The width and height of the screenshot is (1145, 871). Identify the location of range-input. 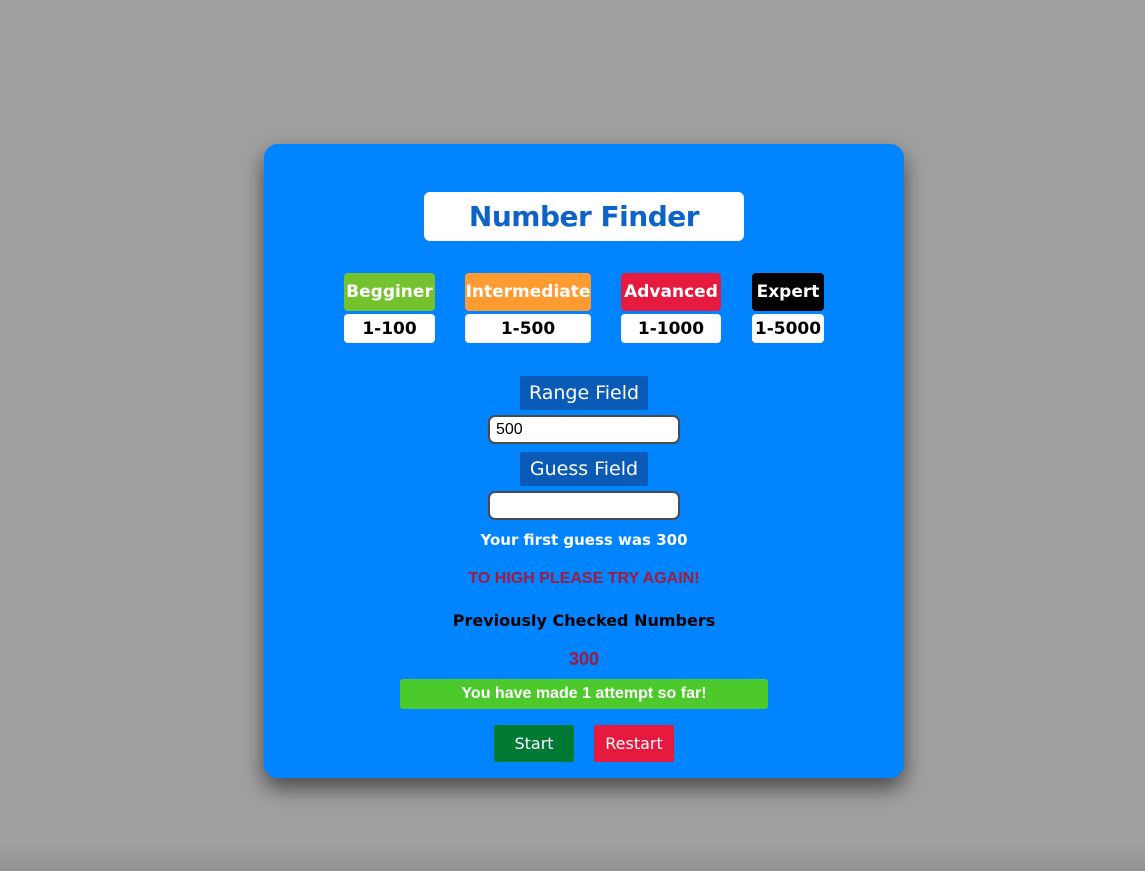
(584, 429).